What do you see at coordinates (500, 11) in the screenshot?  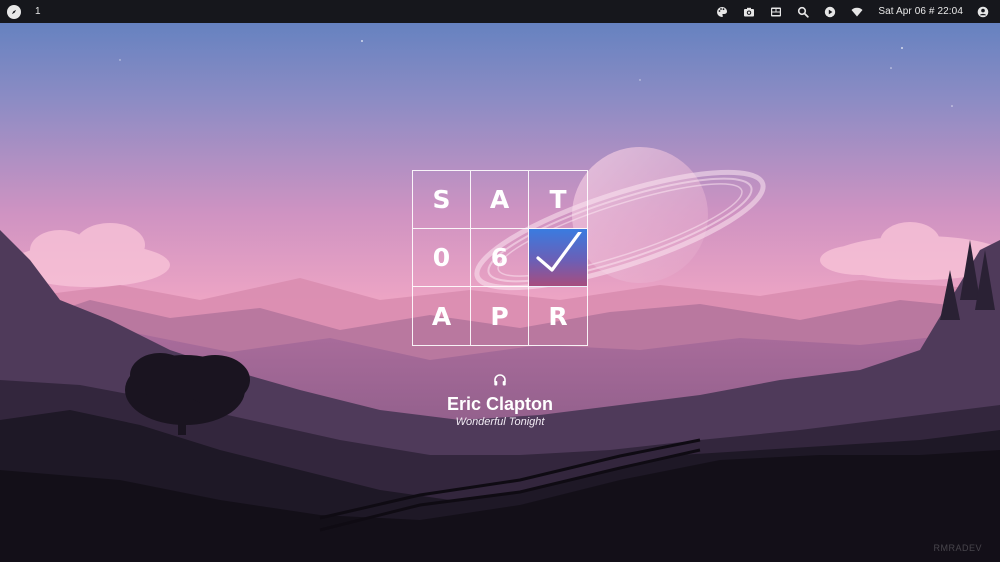 I see `top-panel: 1 Sat Apr 06 # 22:04` at bounding box center [500, 11].